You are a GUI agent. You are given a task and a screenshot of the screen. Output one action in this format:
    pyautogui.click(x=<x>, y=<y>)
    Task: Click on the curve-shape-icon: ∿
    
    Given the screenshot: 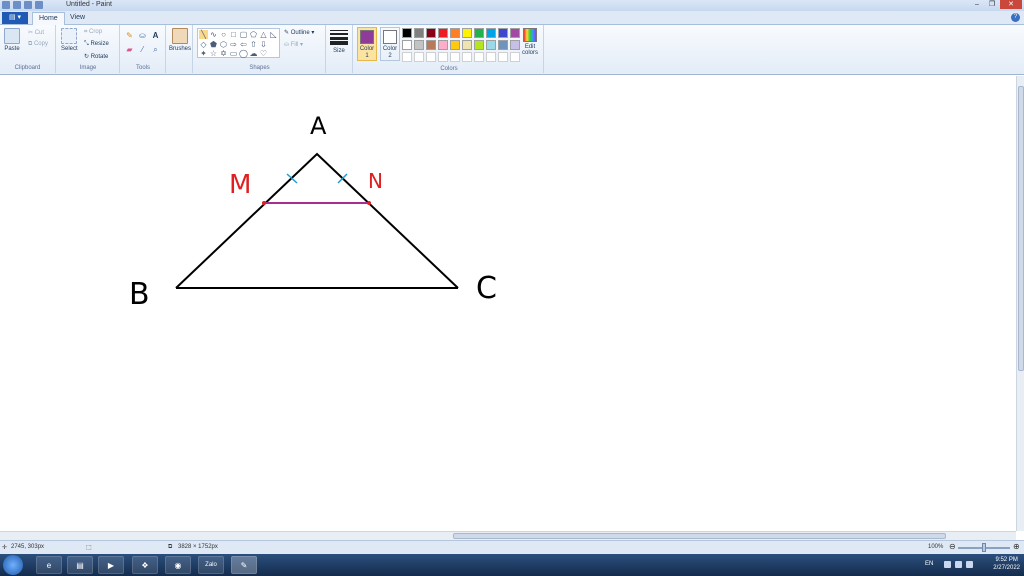 What is the action you would take?
    pyautogui.click(x=213, y=34)
    